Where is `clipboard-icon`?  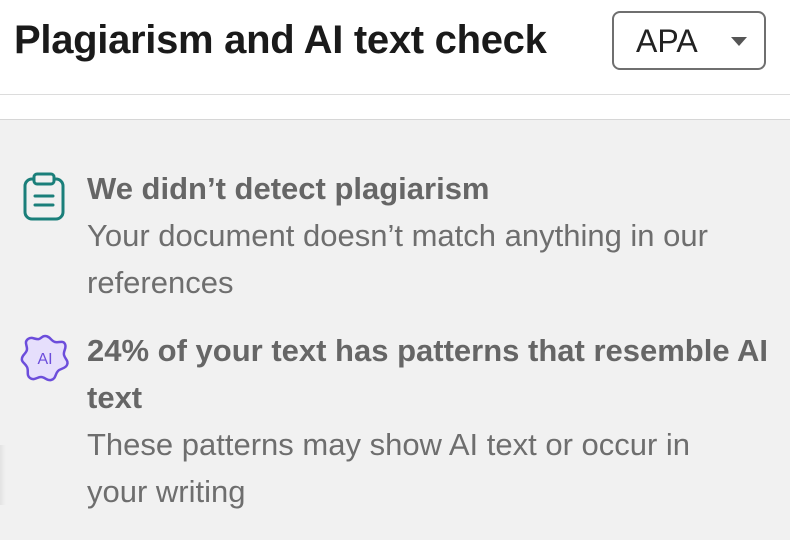 clipboard-icon is located at coordinates (44, 198).